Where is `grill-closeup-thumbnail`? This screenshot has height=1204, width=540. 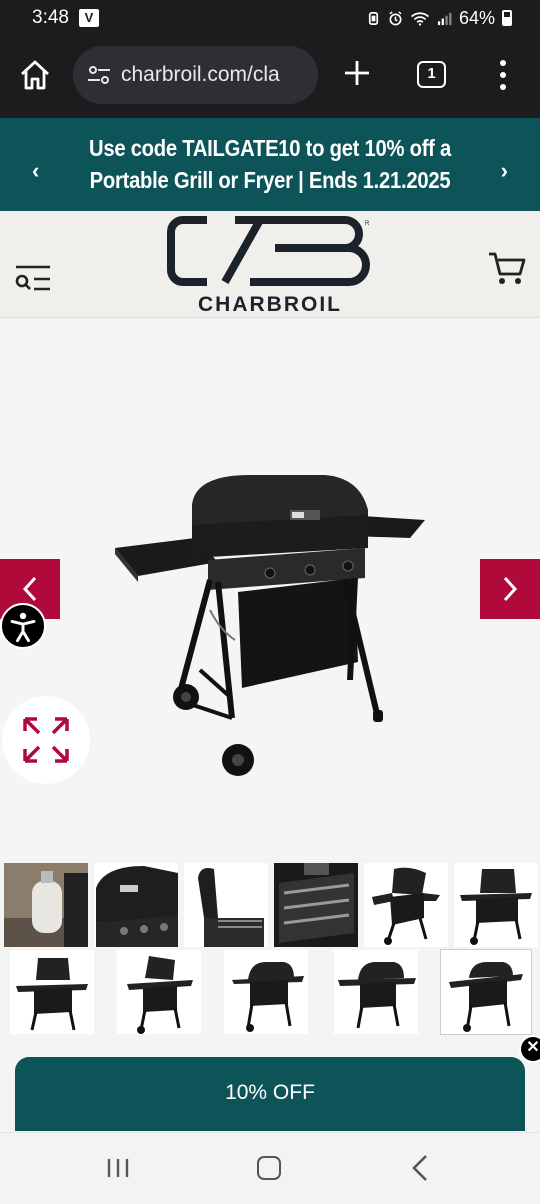
grill-closeup-thumbnail is located at coordinates (136, 905).